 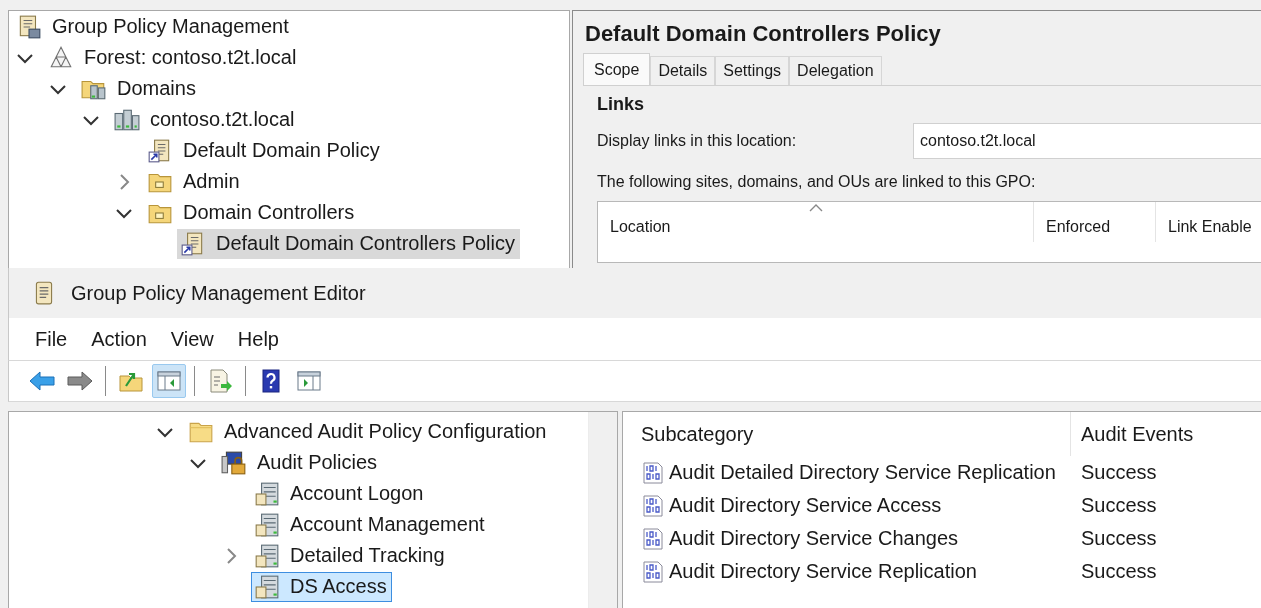 What do you see at coordinates (300, 462) in the screenshot?
I see `tree-item: Audit Policies` at bounding box center [300, 462].